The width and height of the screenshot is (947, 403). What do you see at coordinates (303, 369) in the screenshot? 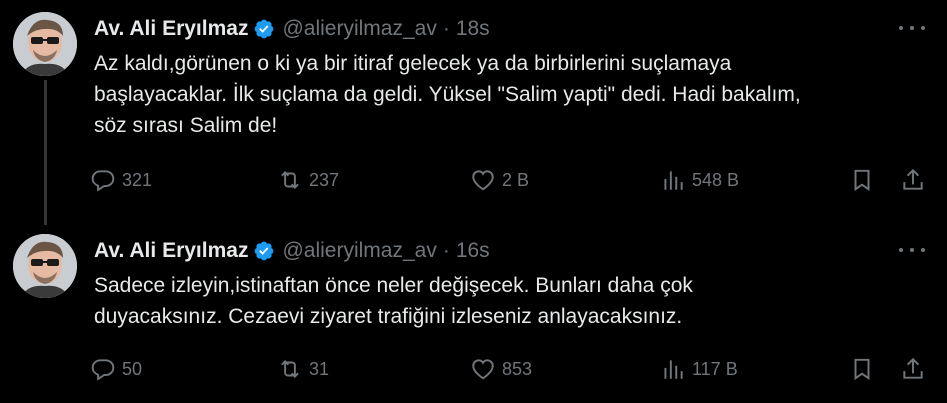
I see `retweet-button: 31` at bounding box center [303, 369].